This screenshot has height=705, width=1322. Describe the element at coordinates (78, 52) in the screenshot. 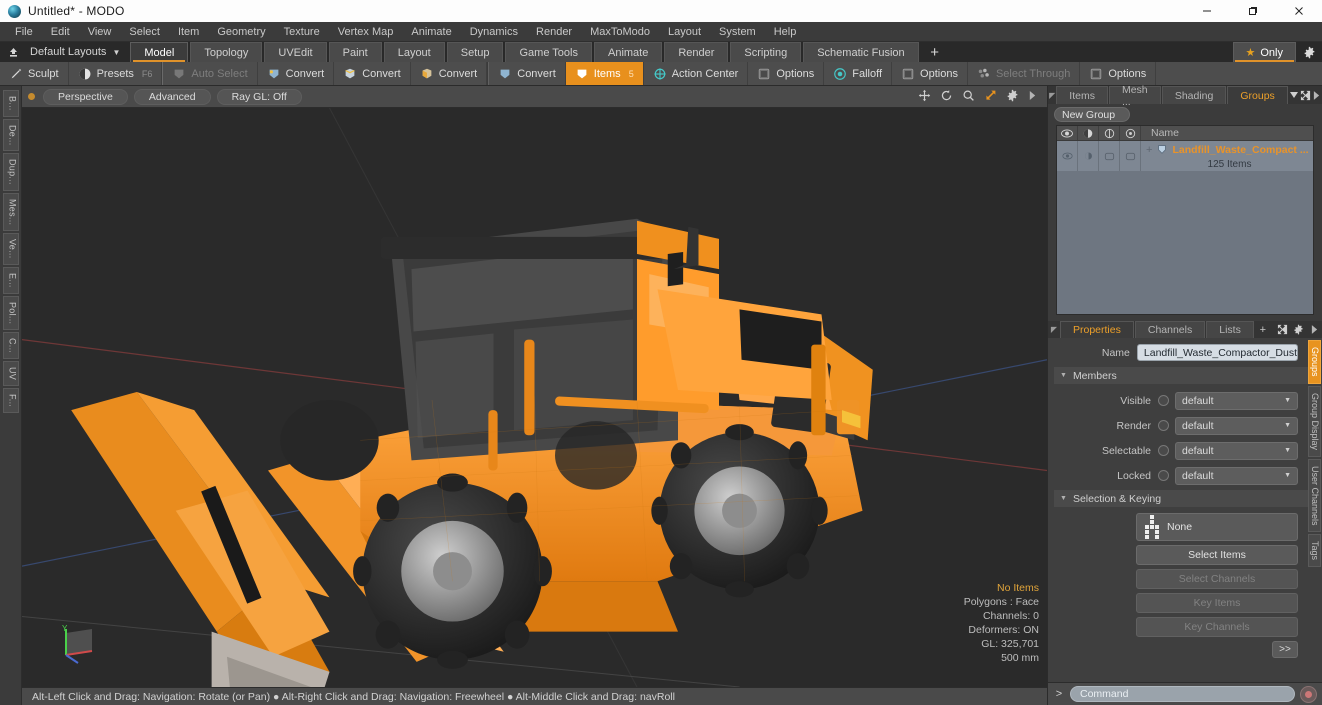

I see `default-layouts-dropdown: Default Layouts ▼` at that location.